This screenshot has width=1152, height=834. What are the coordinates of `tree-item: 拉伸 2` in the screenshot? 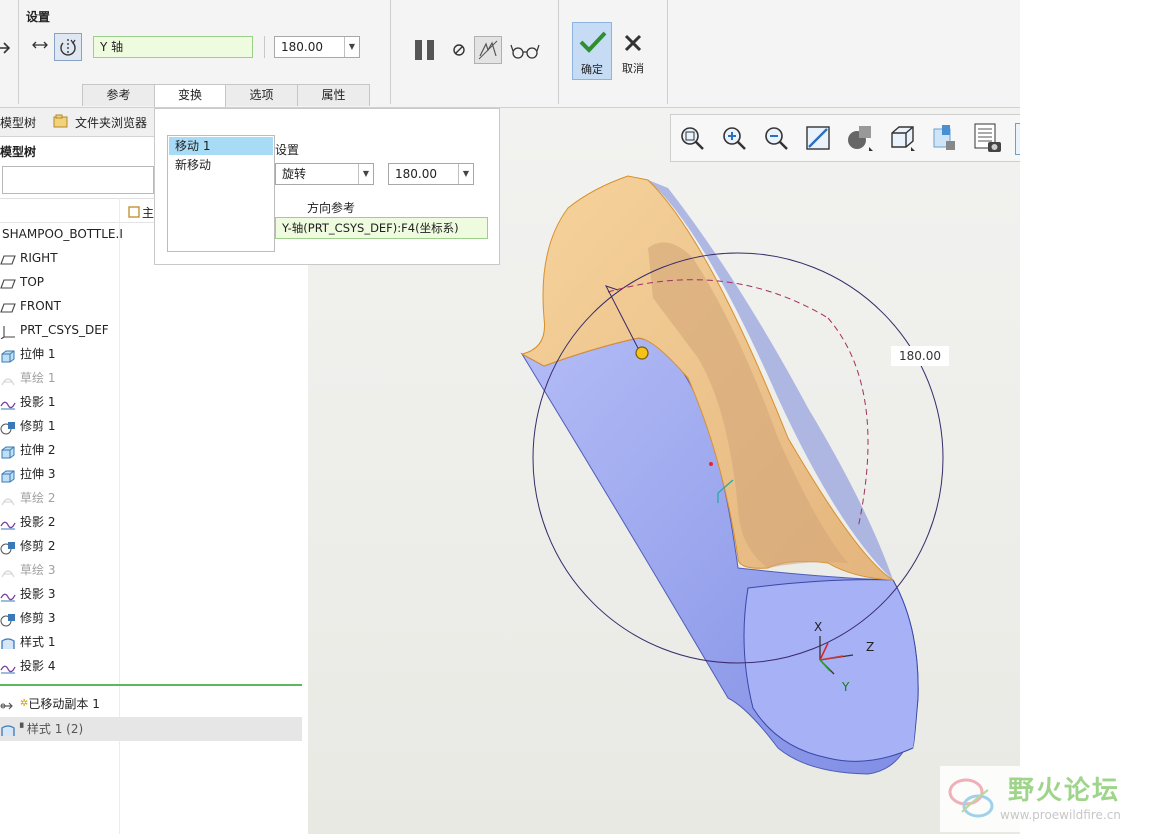 It's located at (27, 450).